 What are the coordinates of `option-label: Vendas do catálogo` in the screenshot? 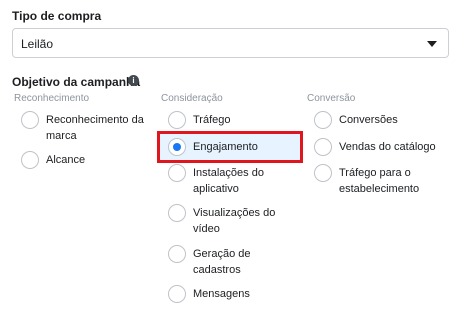 It's located at (387, 147).